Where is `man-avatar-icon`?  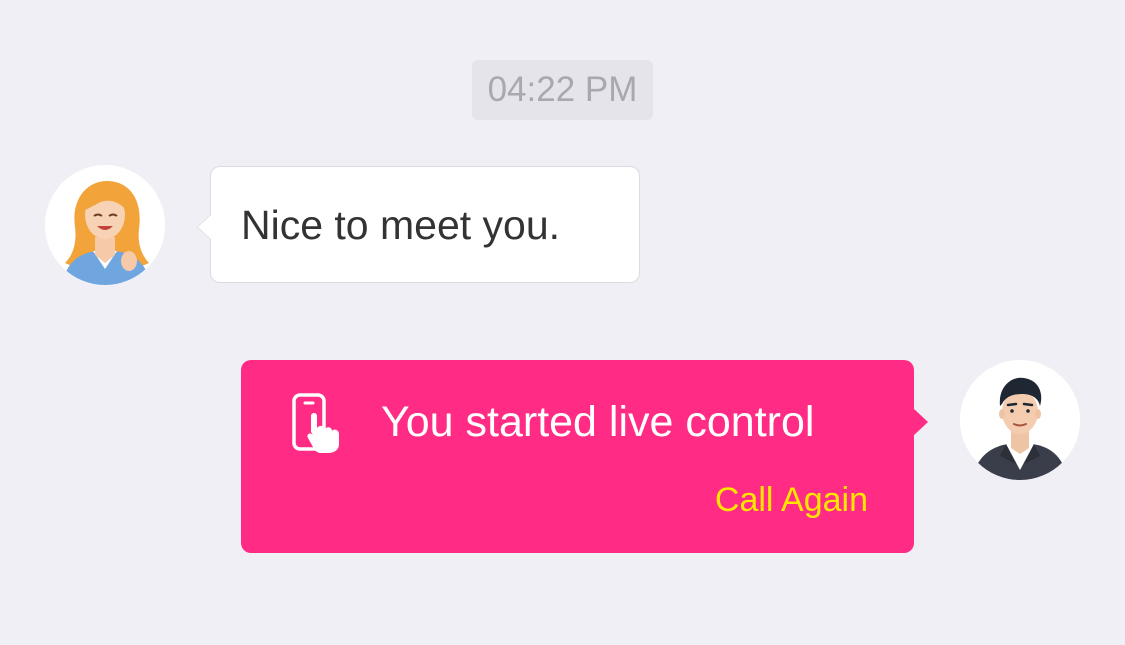
man-avatar-icon is located at coordinates (1020, 420).